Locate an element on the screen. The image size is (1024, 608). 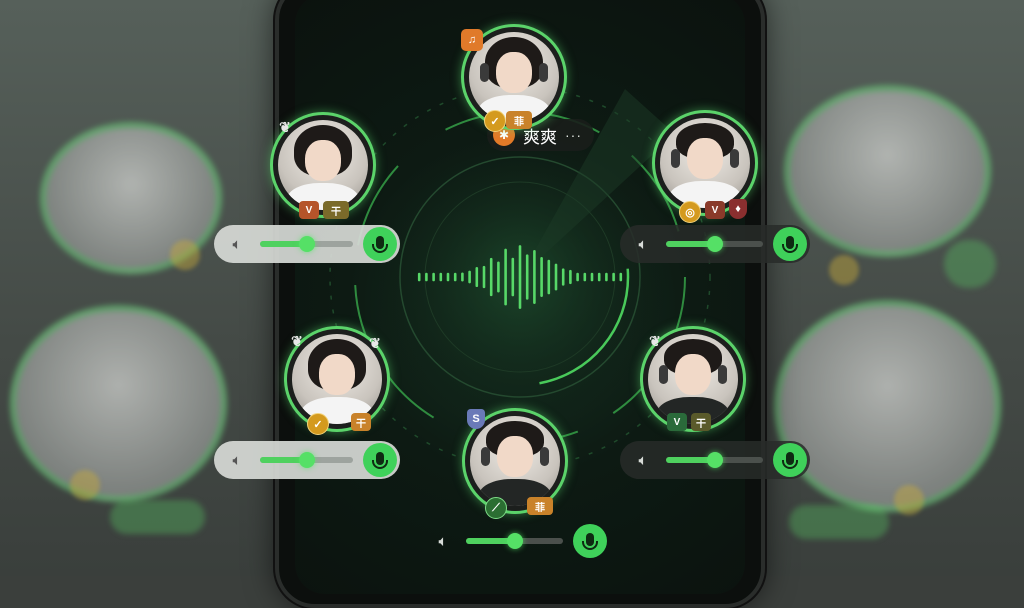
participant-avatar-bottom: S ⟋ 菲 is located at coordinates (515, 463).